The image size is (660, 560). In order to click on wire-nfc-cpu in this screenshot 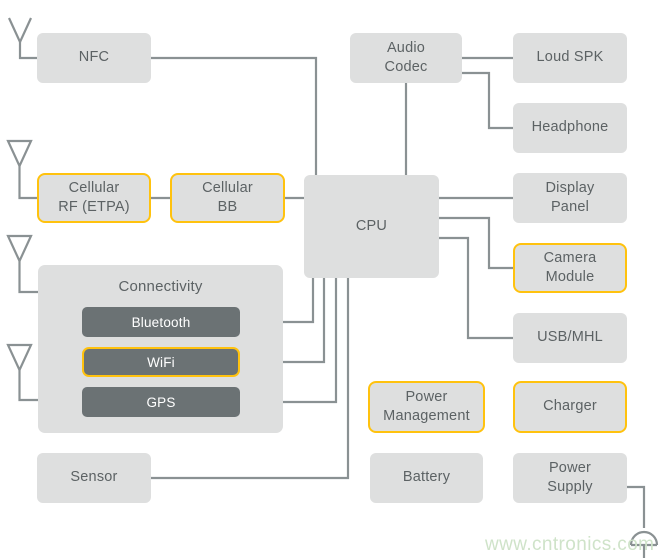, I will do `click(234, 115)`.